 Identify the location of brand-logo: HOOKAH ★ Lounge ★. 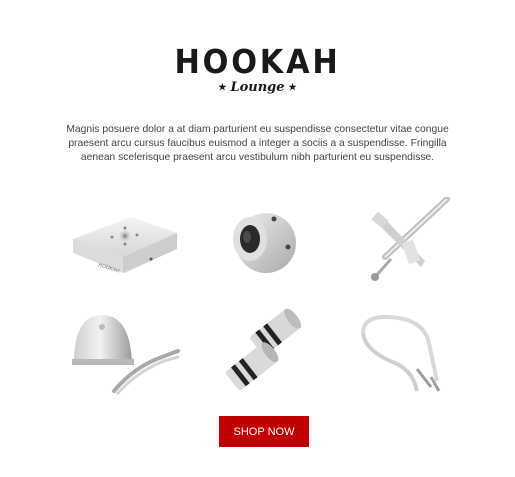
(257, 69).